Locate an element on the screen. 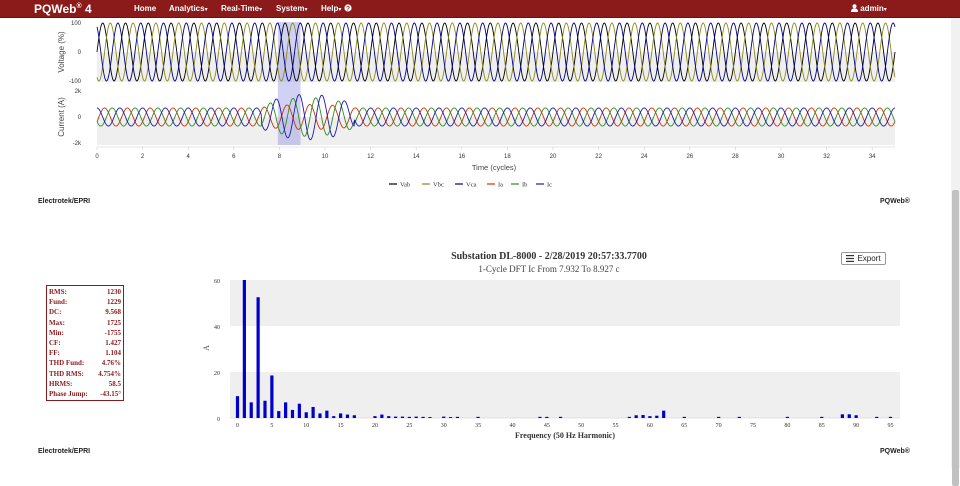 The height and width of the screenshot is (486, 960). stat-row-thd-fund: THD Fund: 4.76% is located at coordinates (85, 363).